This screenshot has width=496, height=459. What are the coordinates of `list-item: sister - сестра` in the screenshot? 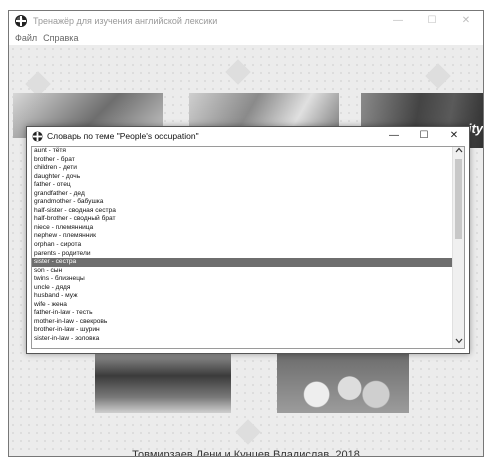 It's located at (242, 262).